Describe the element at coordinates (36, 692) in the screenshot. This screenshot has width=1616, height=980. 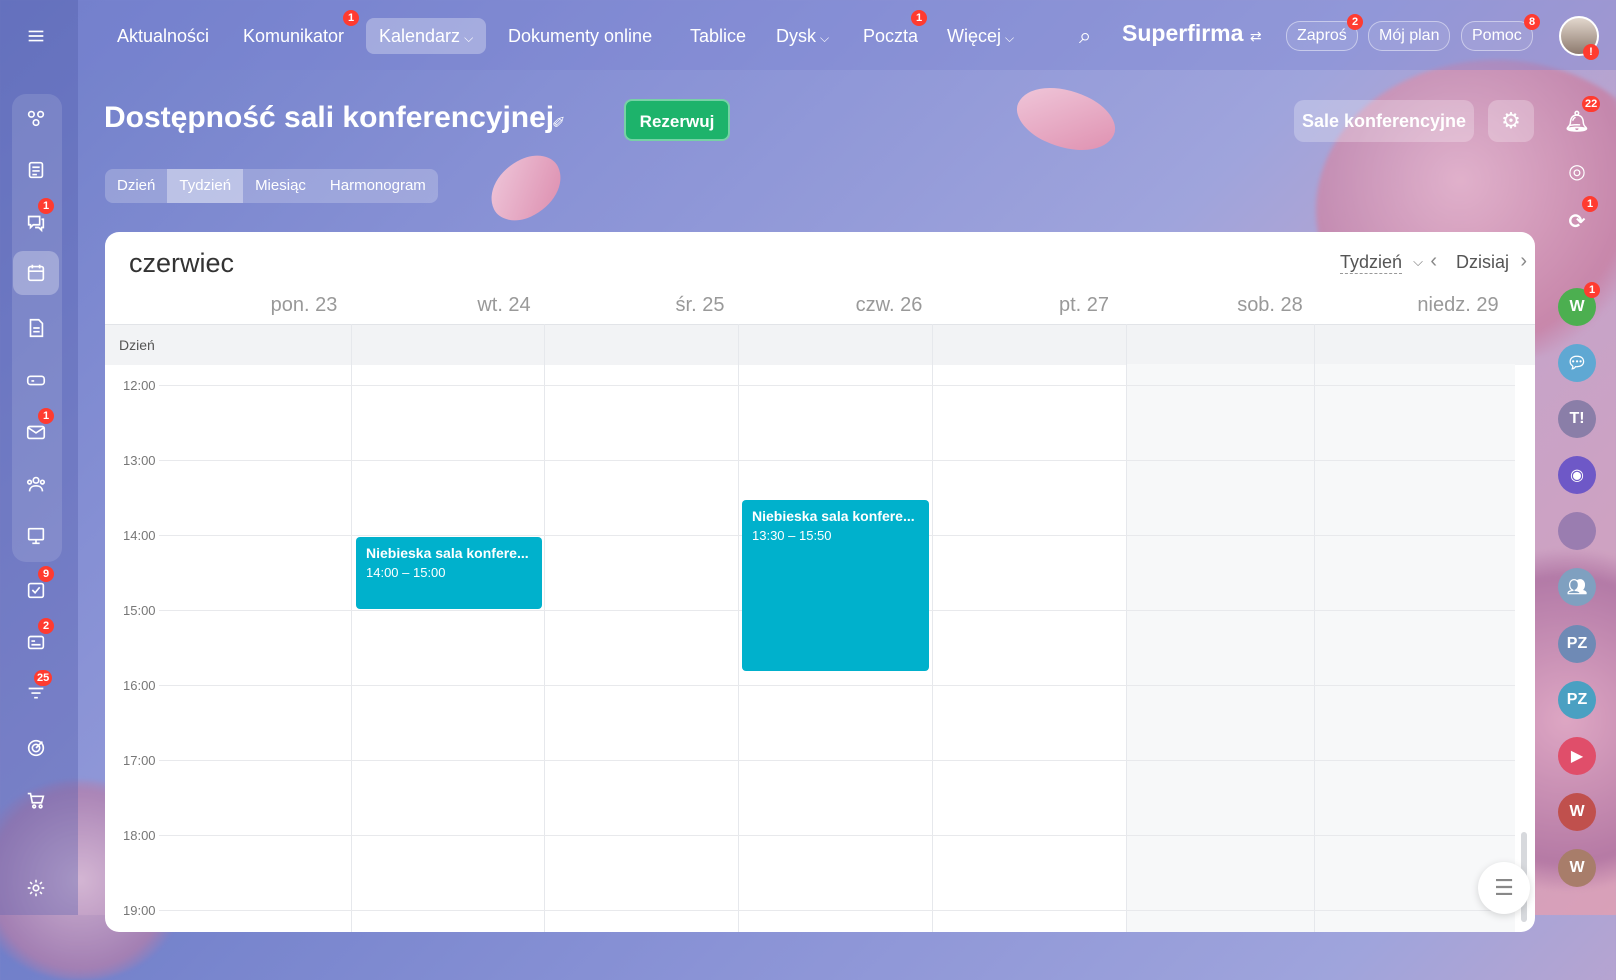
I see `sales-funnel-icon: 25` at that location.